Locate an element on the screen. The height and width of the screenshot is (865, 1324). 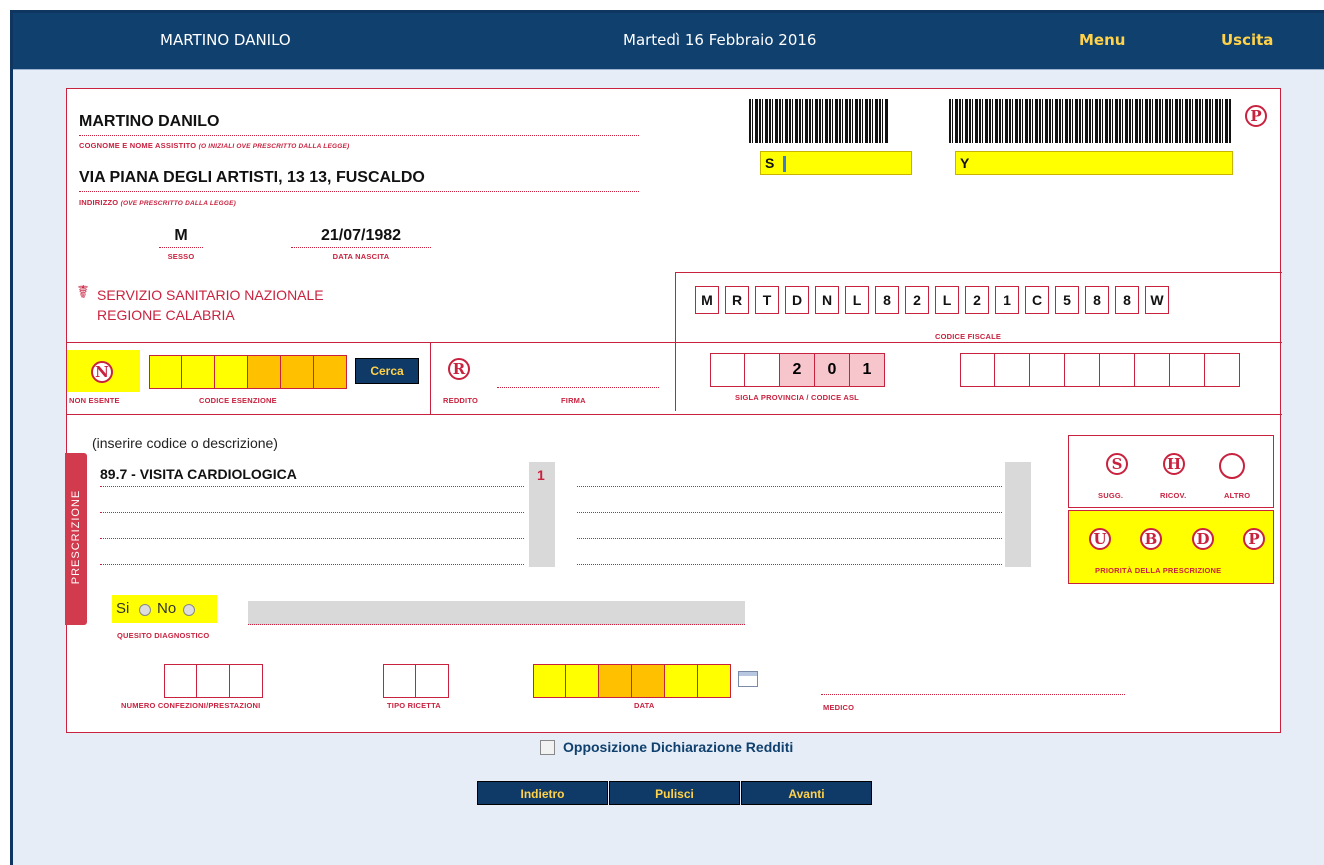
birth-date-caption: DATA NASCITA is located at coordinates (361, 256).